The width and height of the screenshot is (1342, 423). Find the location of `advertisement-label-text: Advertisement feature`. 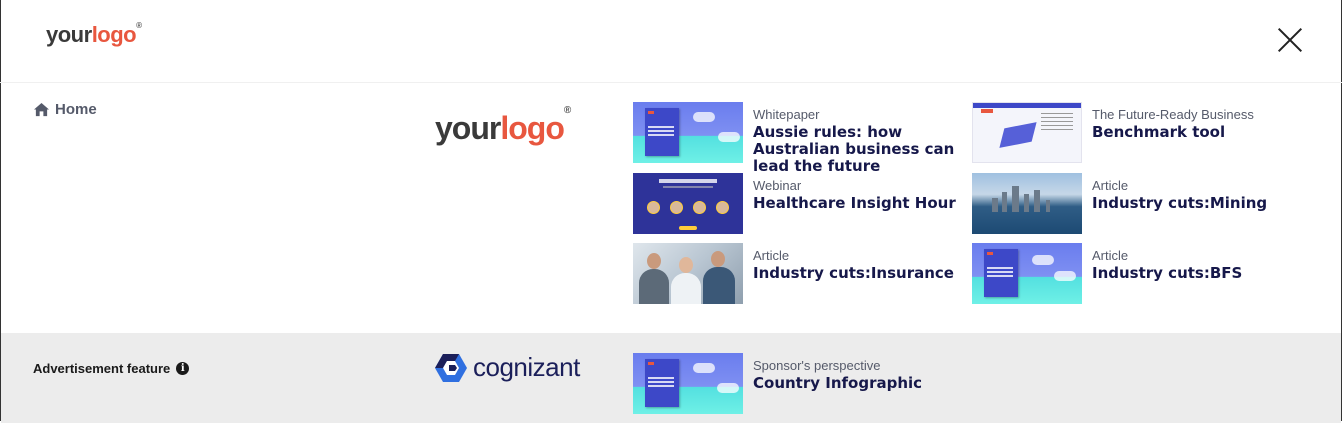

advertisement-label-text: Advertisement feature is located at coordinates (102, 368).